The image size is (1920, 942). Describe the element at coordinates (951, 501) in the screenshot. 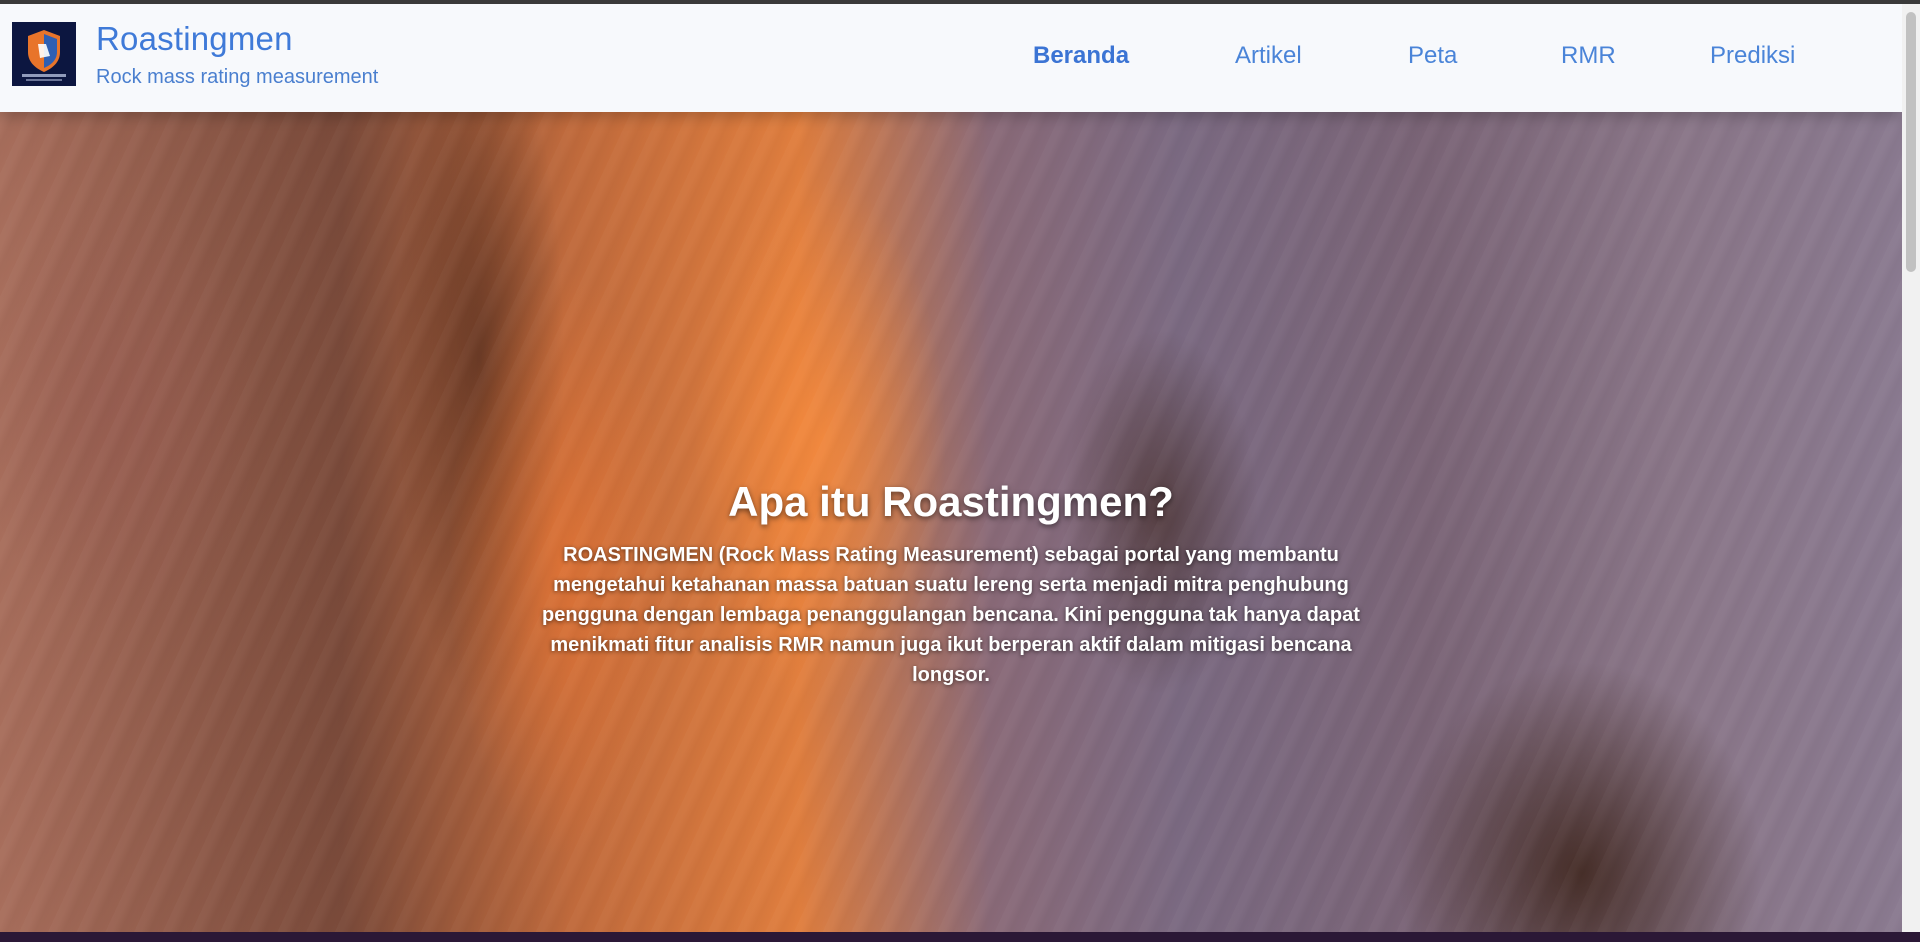

I see `hero-title: Apa itu Roastingmen?` at that location.